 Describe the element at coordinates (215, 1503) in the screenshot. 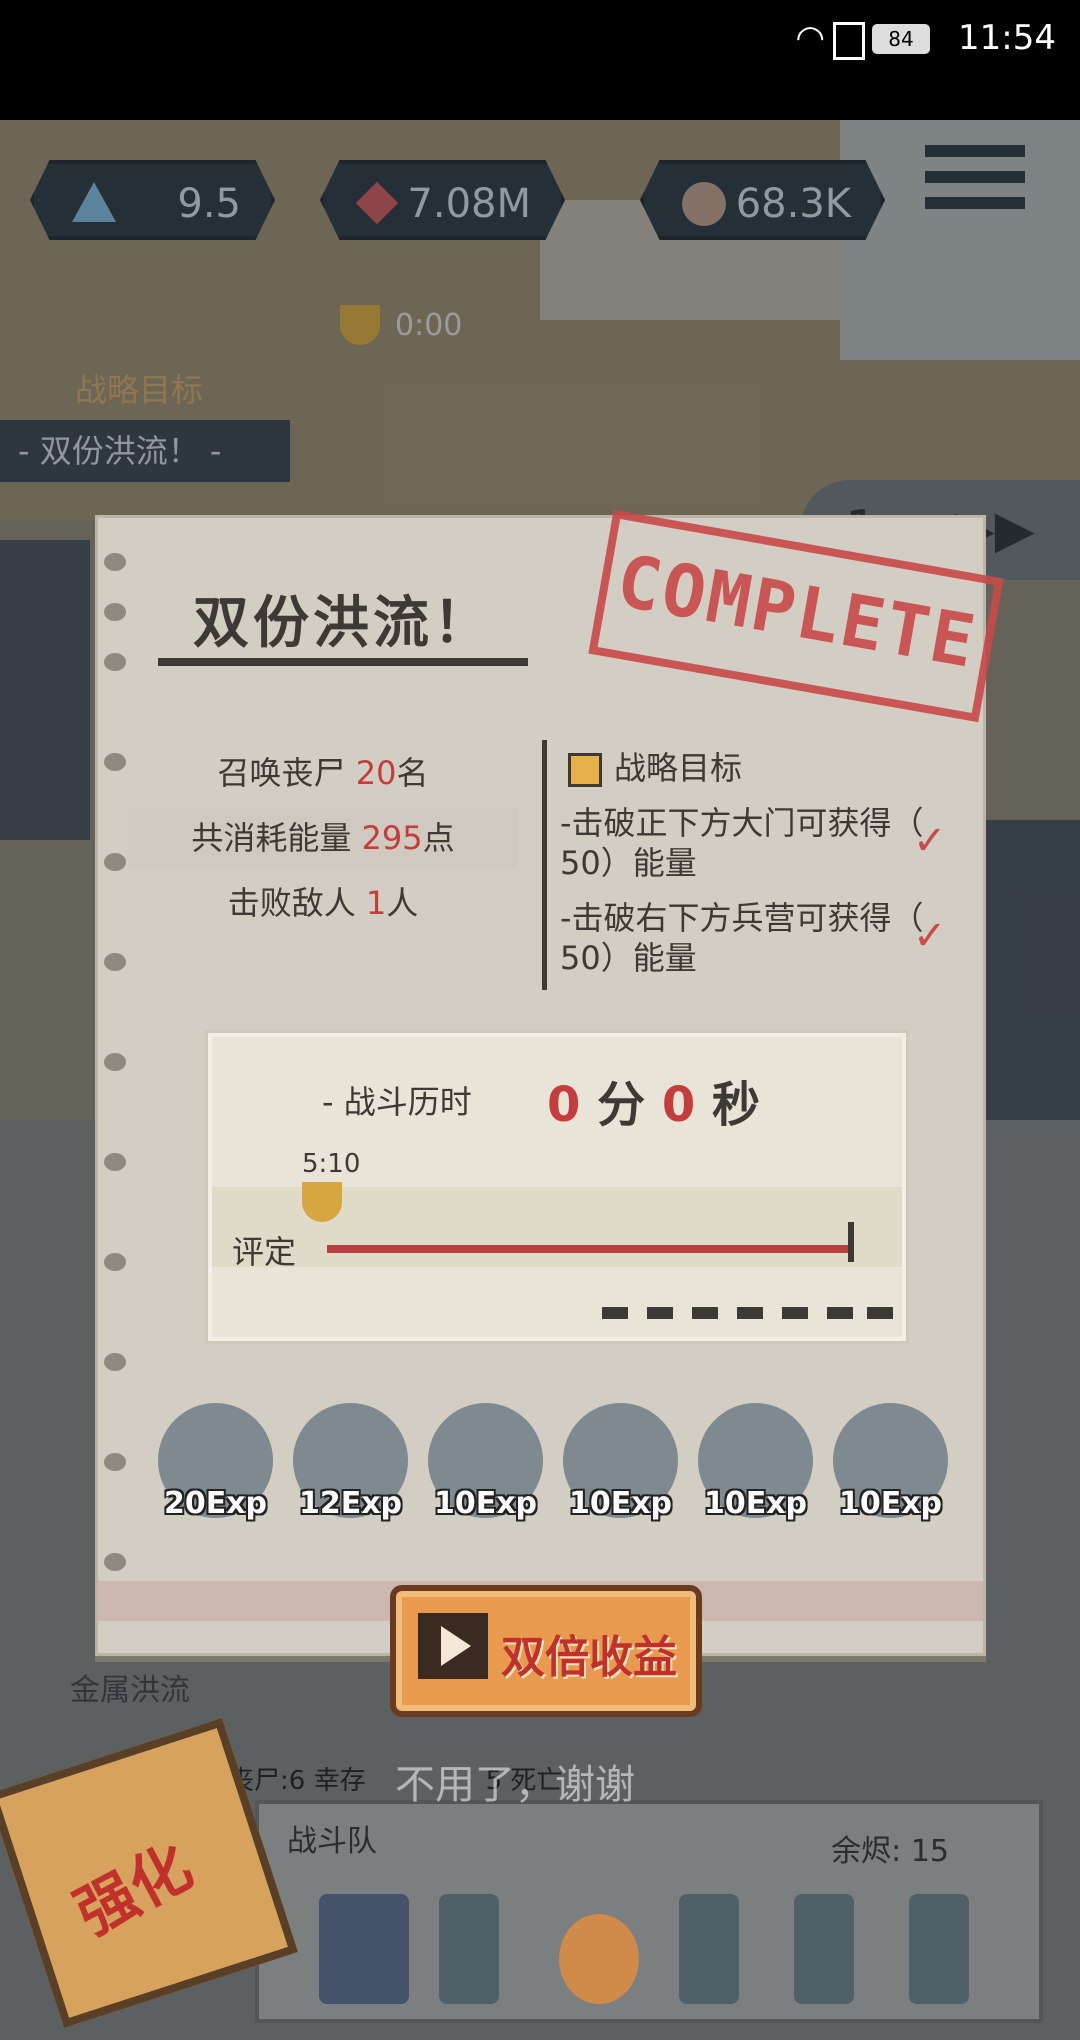

I see `exp-label: 20Exp` at that location.